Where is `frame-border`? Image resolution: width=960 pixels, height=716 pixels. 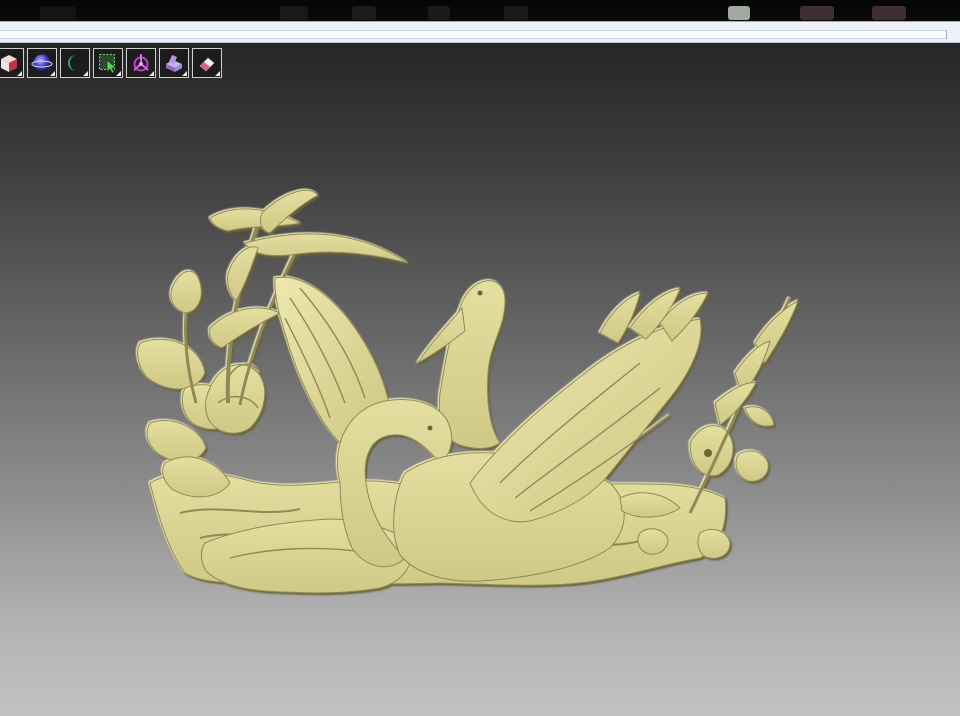 frame-border is located at coordinates (473, 34).